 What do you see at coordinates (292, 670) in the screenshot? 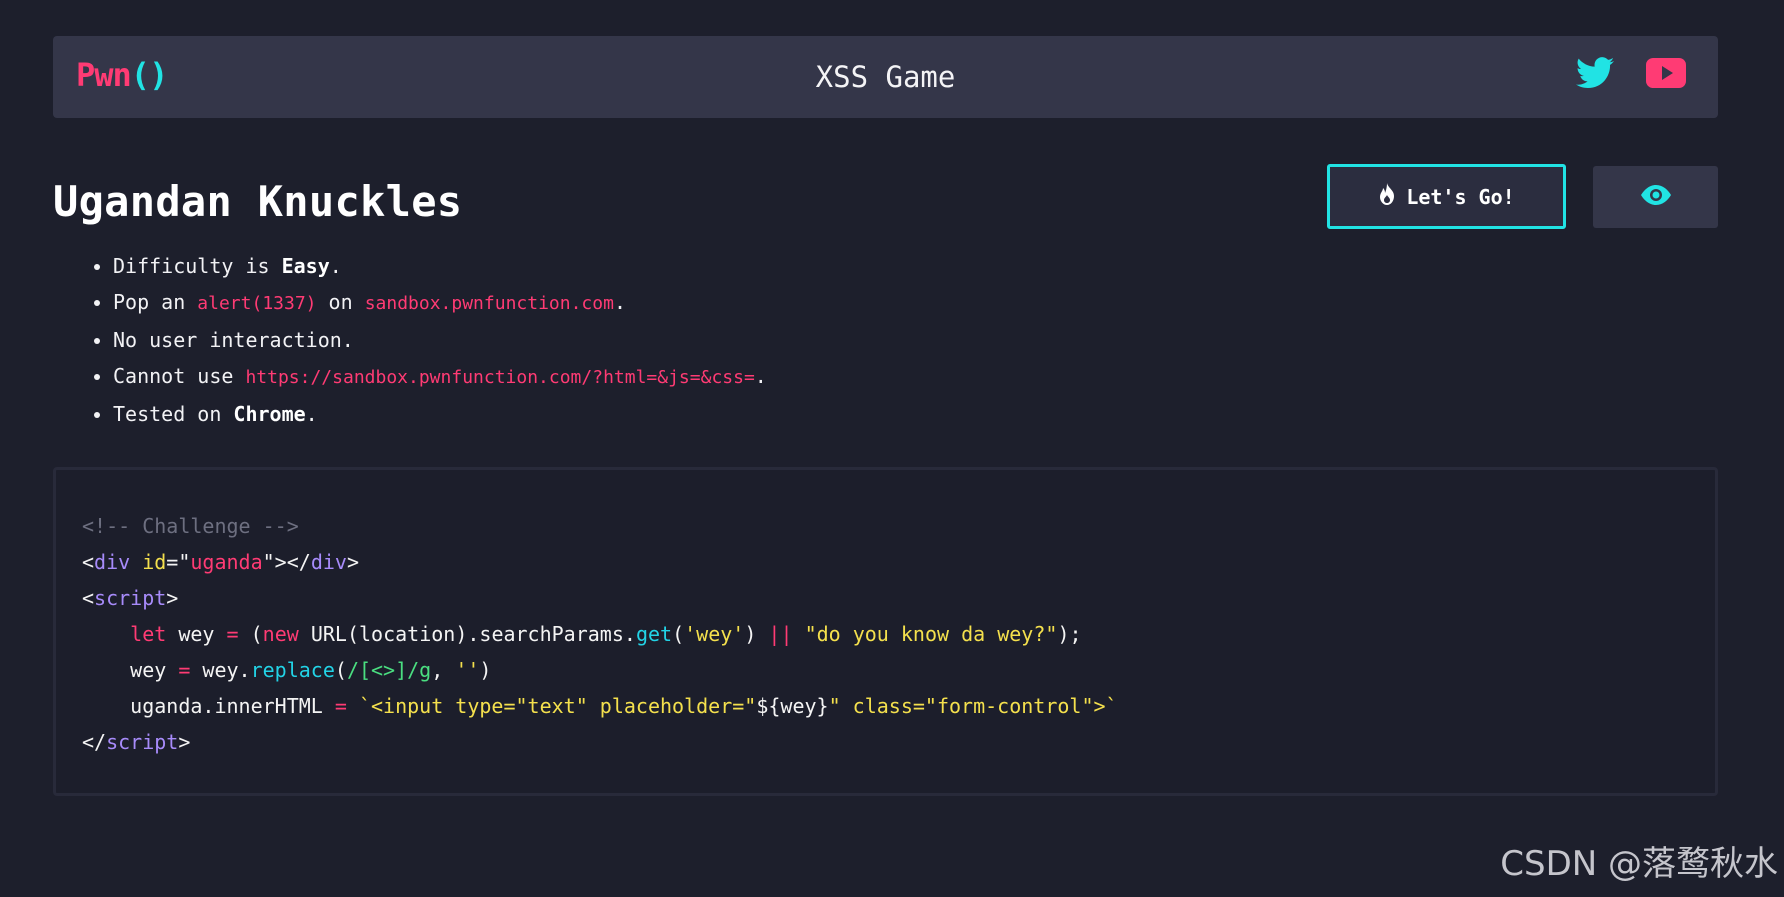
I see `code-token: replace` at bounding box center [292, 670].